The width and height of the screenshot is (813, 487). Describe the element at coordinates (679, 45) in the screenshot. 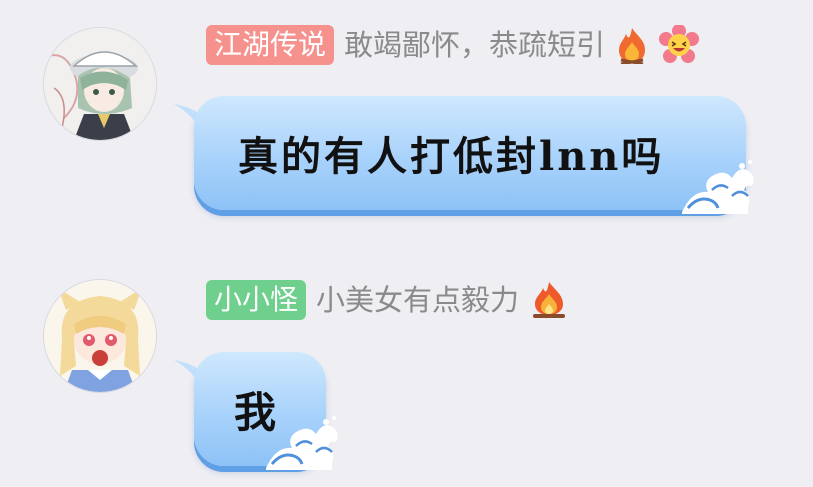

I see `laughing-flower-icon` at that location.